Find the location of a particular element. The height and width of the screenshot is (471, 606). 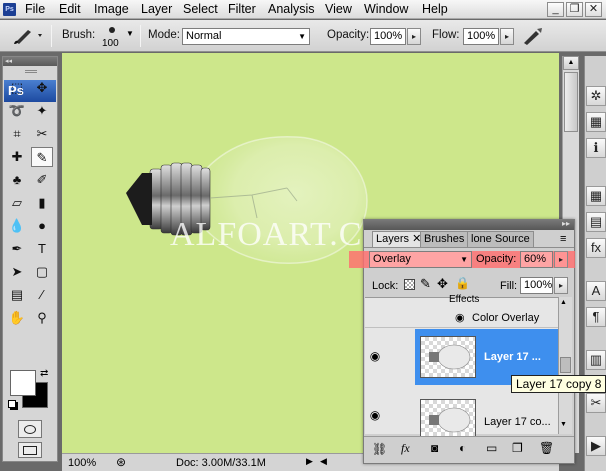

menu-select: Select is located at coordinates (200, 9).